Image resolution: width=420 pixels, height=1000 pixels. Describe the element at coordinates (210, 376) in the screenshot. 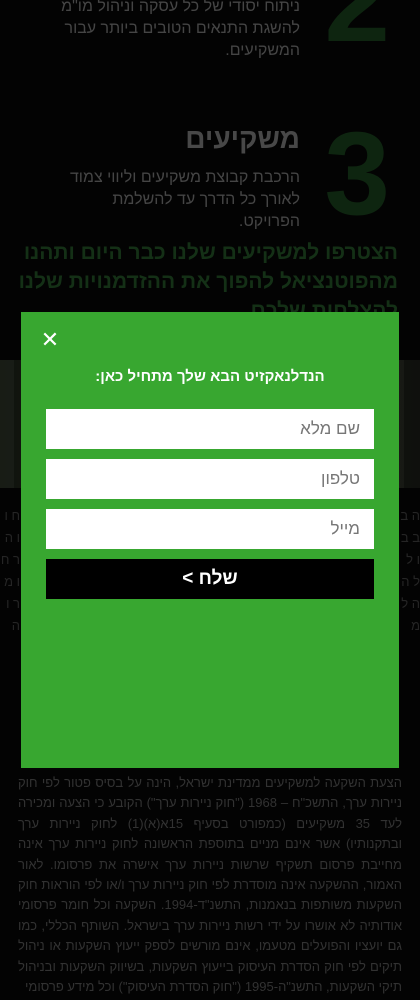

I see `modal-title: הנדלנאקזיט הבא שלך מתחיל כאן:` at that location.